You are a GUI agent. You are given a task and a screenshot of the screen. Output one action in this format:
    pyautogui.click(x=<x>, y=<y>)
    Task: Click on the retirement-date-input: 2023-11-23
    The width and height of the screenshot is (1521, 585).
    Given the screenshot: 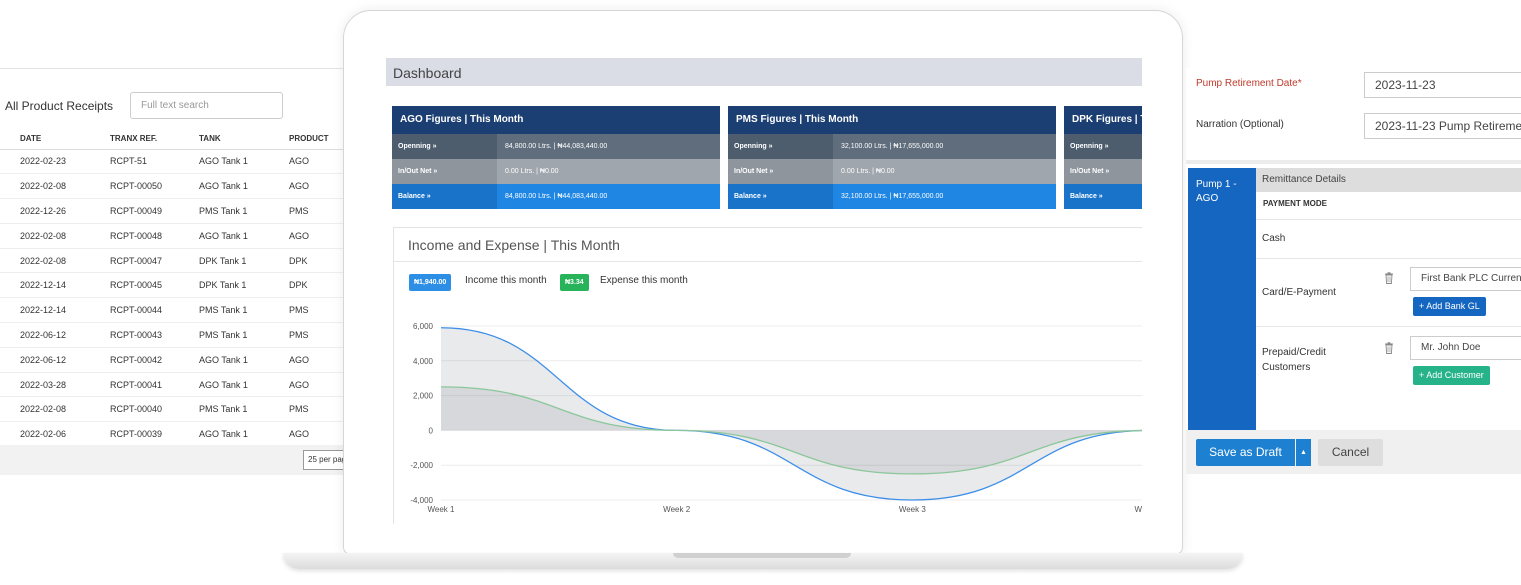 What is the action you would take?
    pyautogui.click(x=1442, y=85)
    